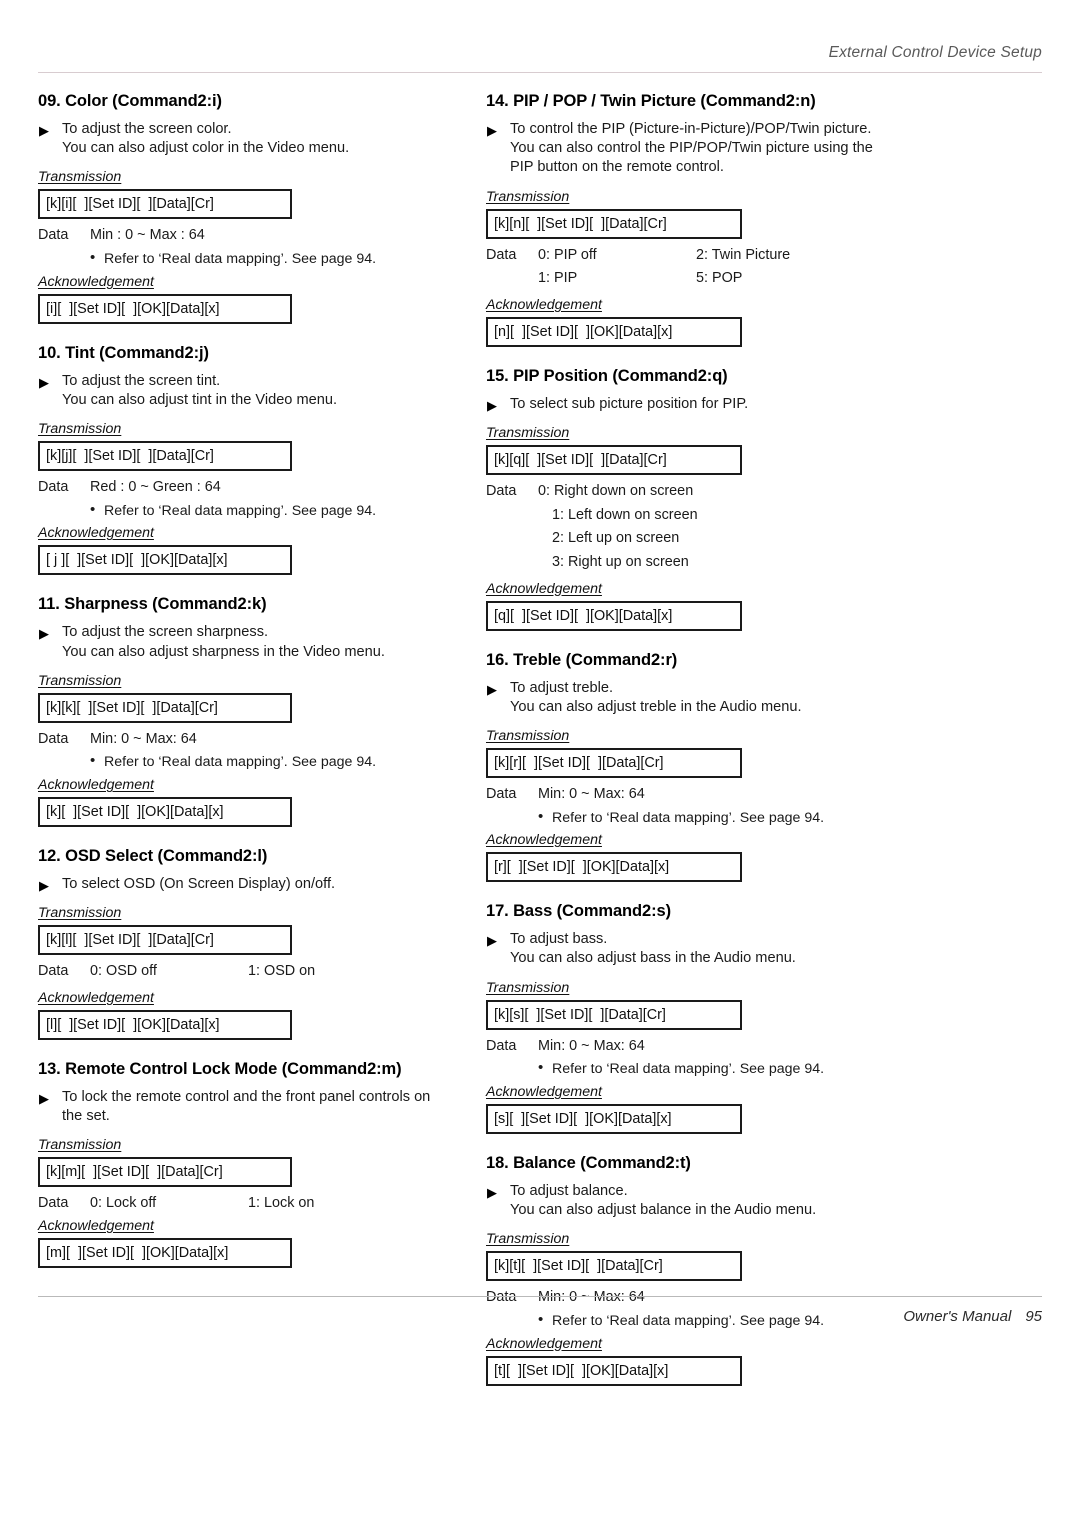 Image resolution: width=1080 pixels, height=1528 pixels. What do you see at coordinates (614, 615) in the screenshot?
I see `acknowledgement-command: [q][ ][Set ID][ ][OK][Data][x]` at bounding box center [614, 615].